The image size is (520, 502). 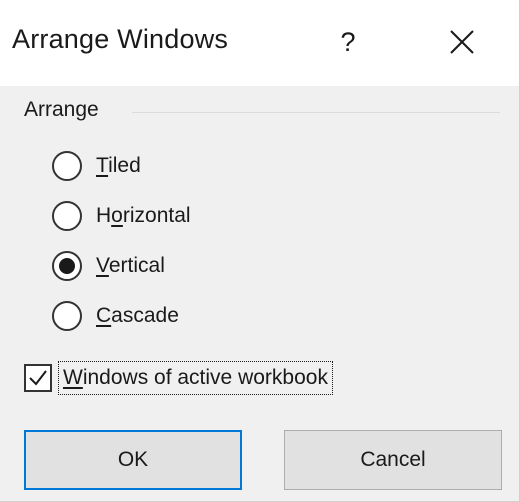 I want to click on radio-tiled: Tiled, so click(x=96, y=166).